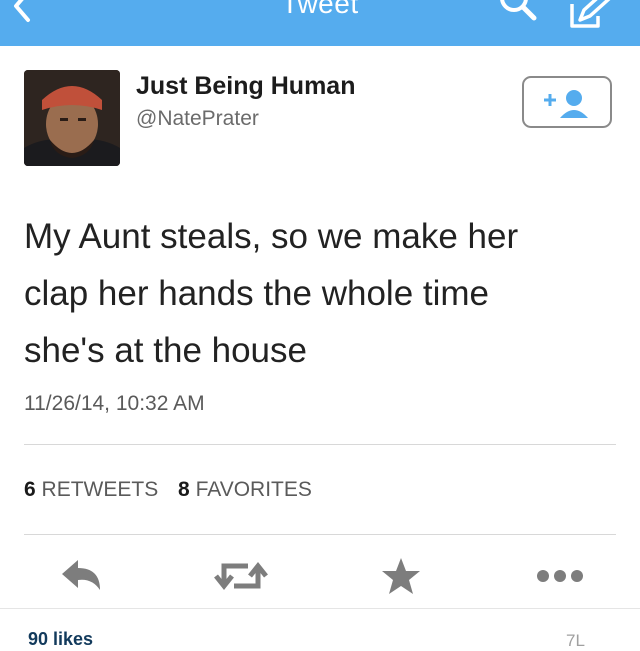  What do you see at coordinates (320, 23) in the screenshot?
I see `top-nav-bar: Tweet` at bounding box center [320, 23].